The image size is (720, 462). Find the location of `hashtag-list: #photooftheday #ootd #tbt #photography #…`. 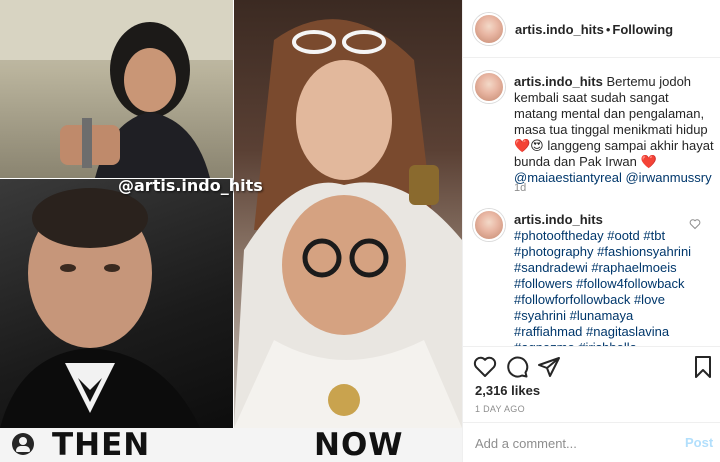

hashtag-list: #photooftheday #ootd #tbt #photography #… is located at coordinates (602, 287).